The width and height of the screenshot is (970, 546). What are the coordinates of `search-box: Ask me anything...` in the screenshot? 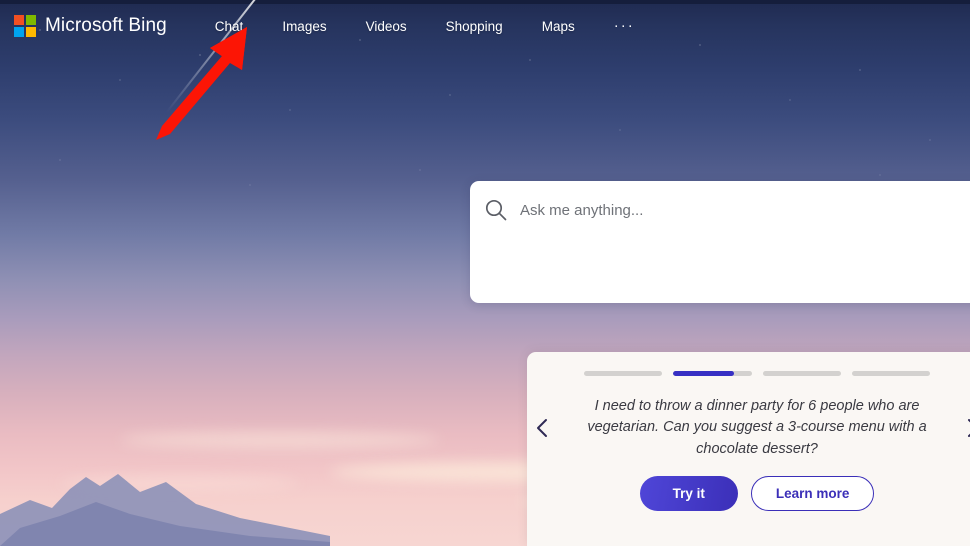 It's located at (720, 242).